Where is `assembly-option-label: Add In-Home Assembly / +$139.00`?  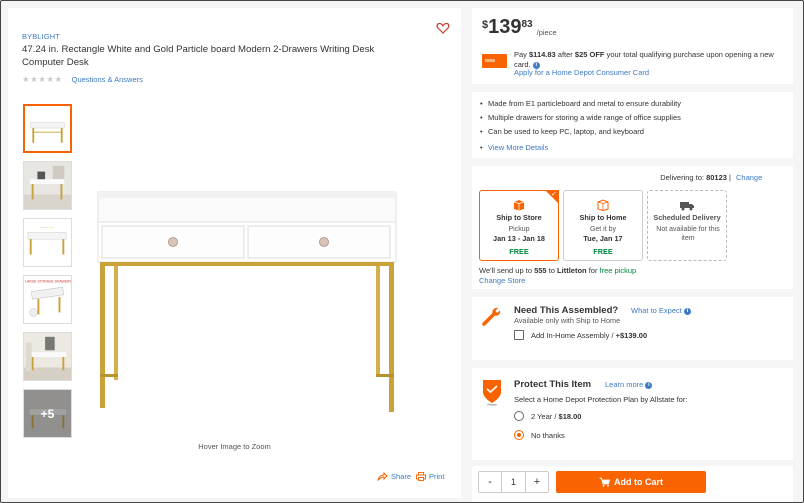 assembly-option-label: Add In-Home Assembly / +$139.00 is located at coordinates (589, 335).